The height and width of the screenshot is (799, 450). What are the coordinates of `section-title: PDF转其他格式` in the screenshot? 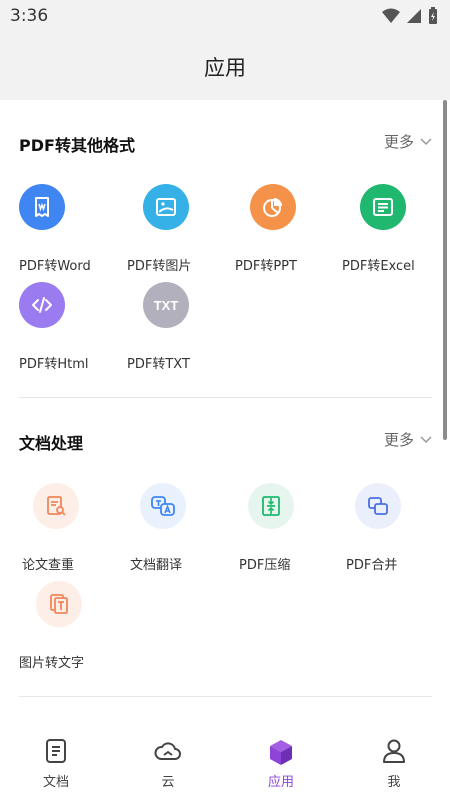 It's located at (77, 145).